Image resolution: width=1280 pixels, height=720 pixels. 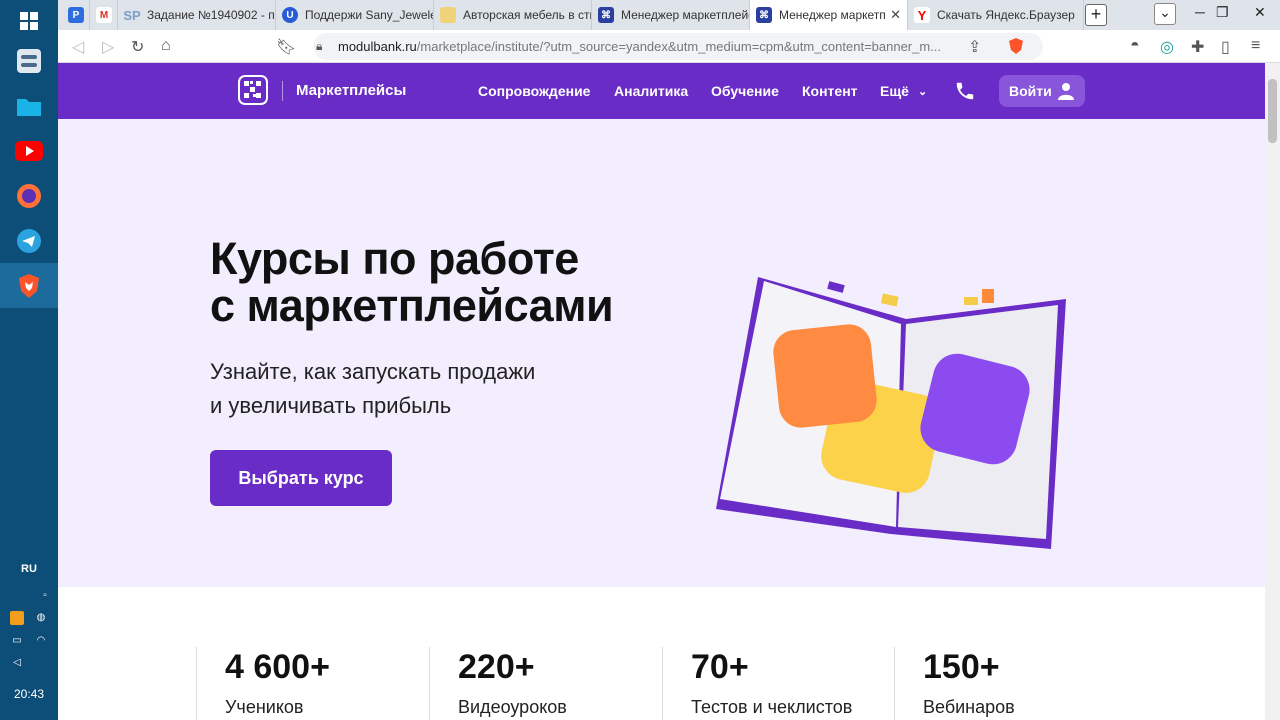 What do you see at coordinates (29, 21) in the screenshot?
I see `start-icon` at bounding box center [29, 21].